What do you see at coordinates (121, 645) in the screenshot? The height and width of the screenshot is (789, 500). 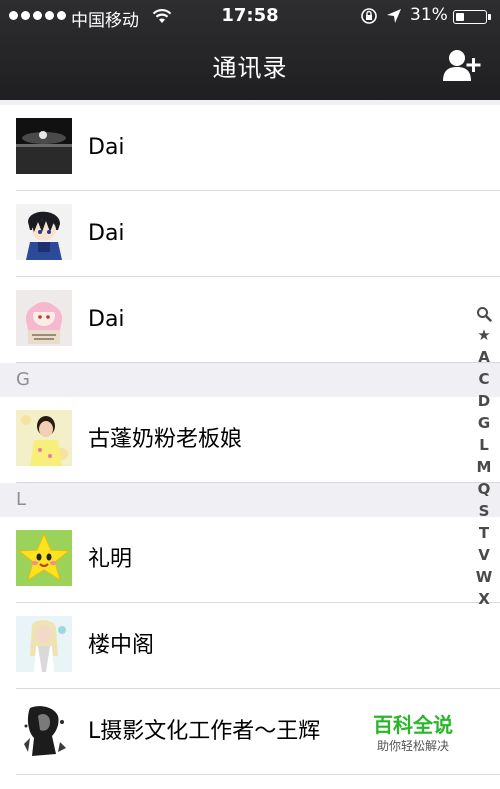 I see `contact-name: 楼中阁` at bounding box center [121, 645].